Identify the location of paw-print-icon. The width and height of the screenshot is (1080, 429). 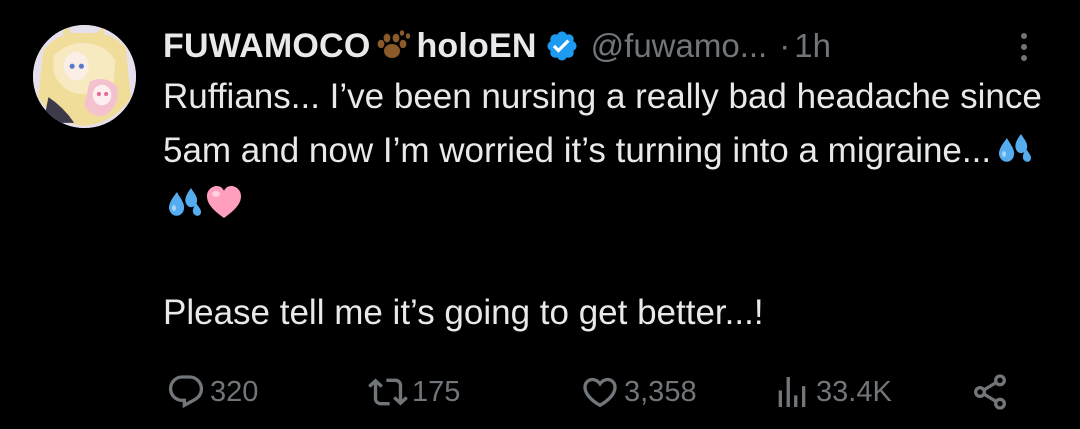
(394, 46).